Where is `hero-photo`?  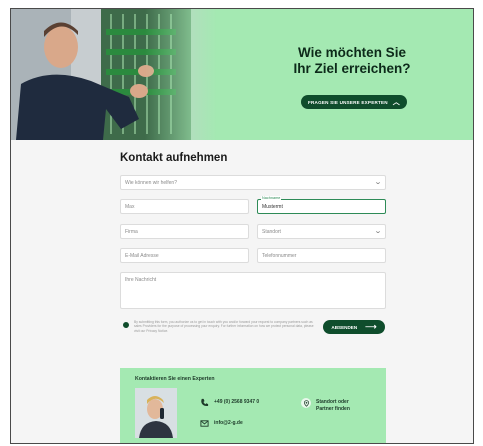
hero-photo is located at coordinates (114, 74).